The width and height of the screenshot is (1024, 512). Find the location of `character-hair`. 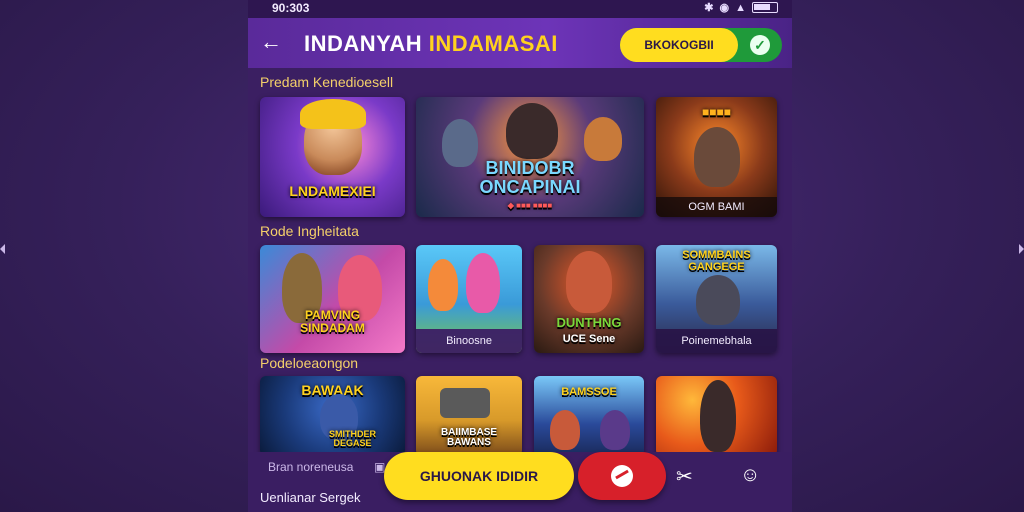

character-hair is located at coordinates (333, 114).